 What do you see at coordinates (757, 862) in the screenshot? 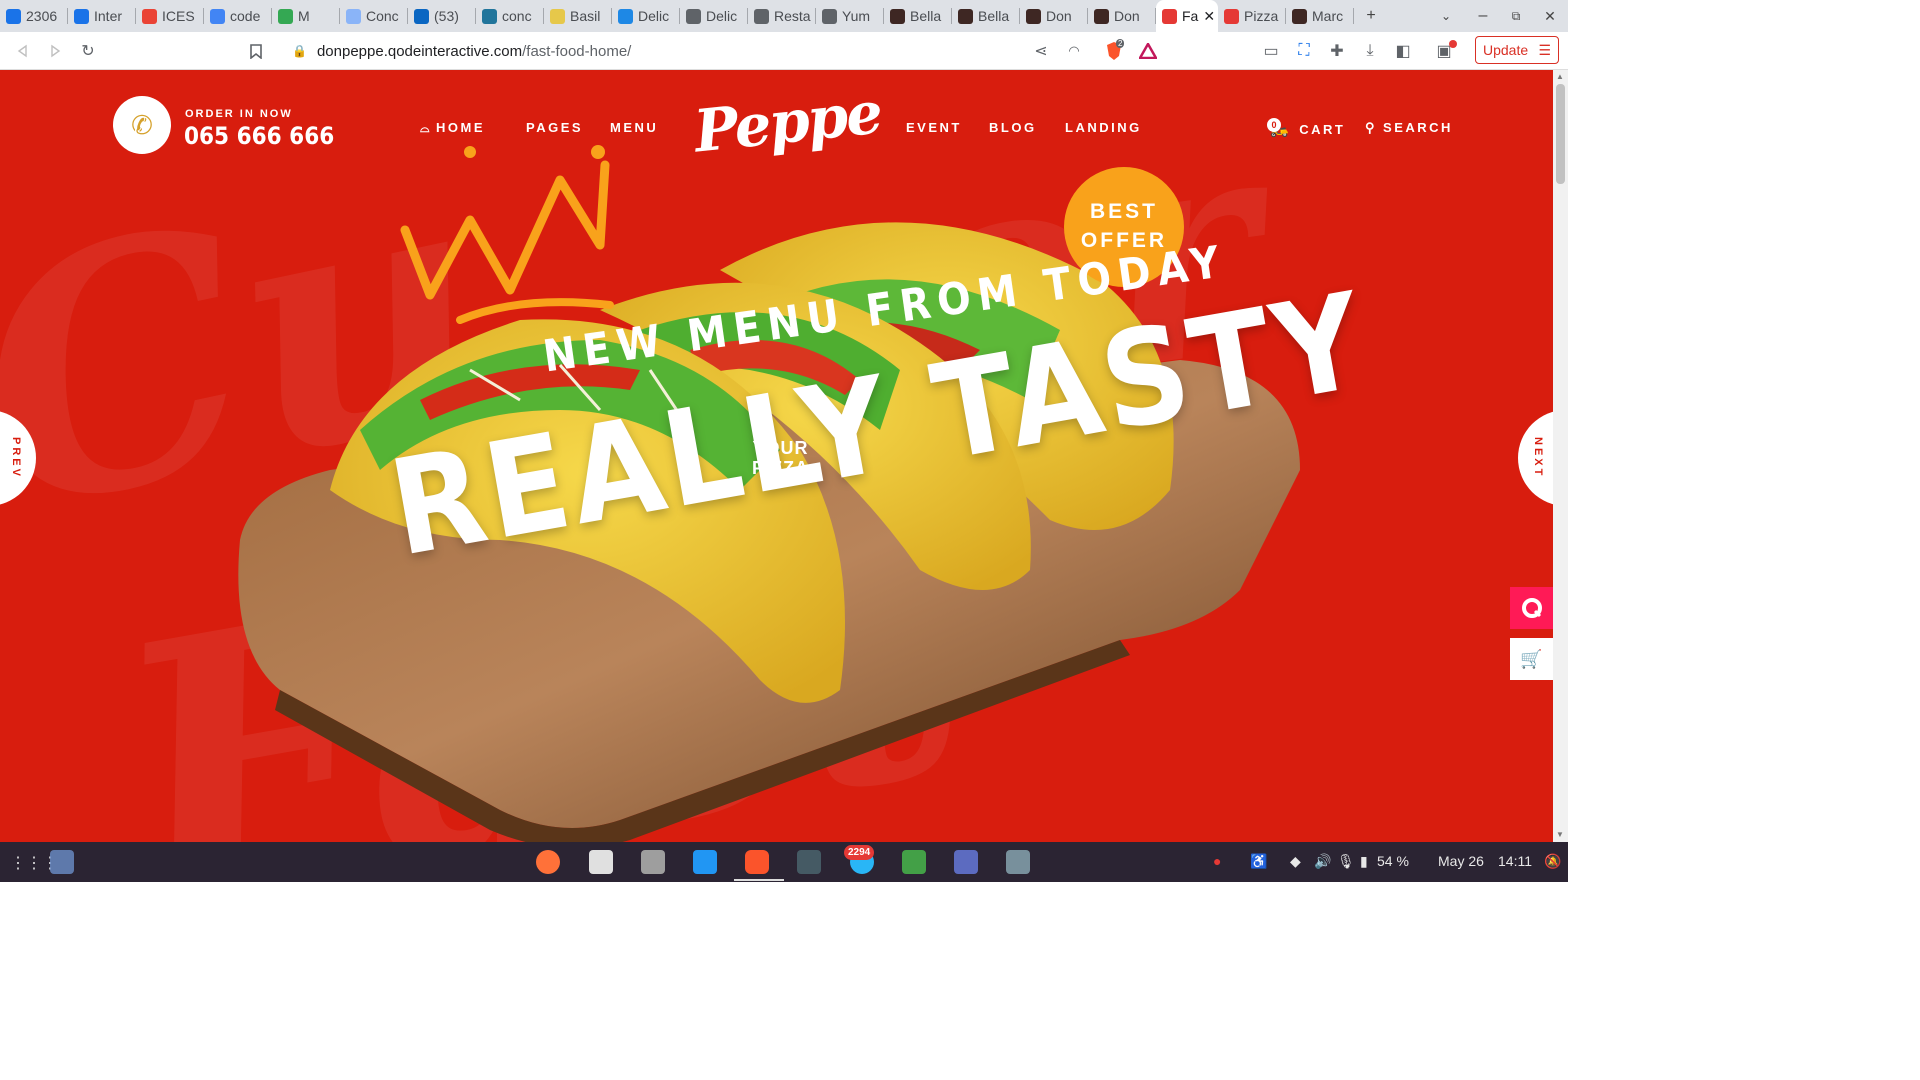
I see `brave-browser-icon` at bounding box center [757, 862].